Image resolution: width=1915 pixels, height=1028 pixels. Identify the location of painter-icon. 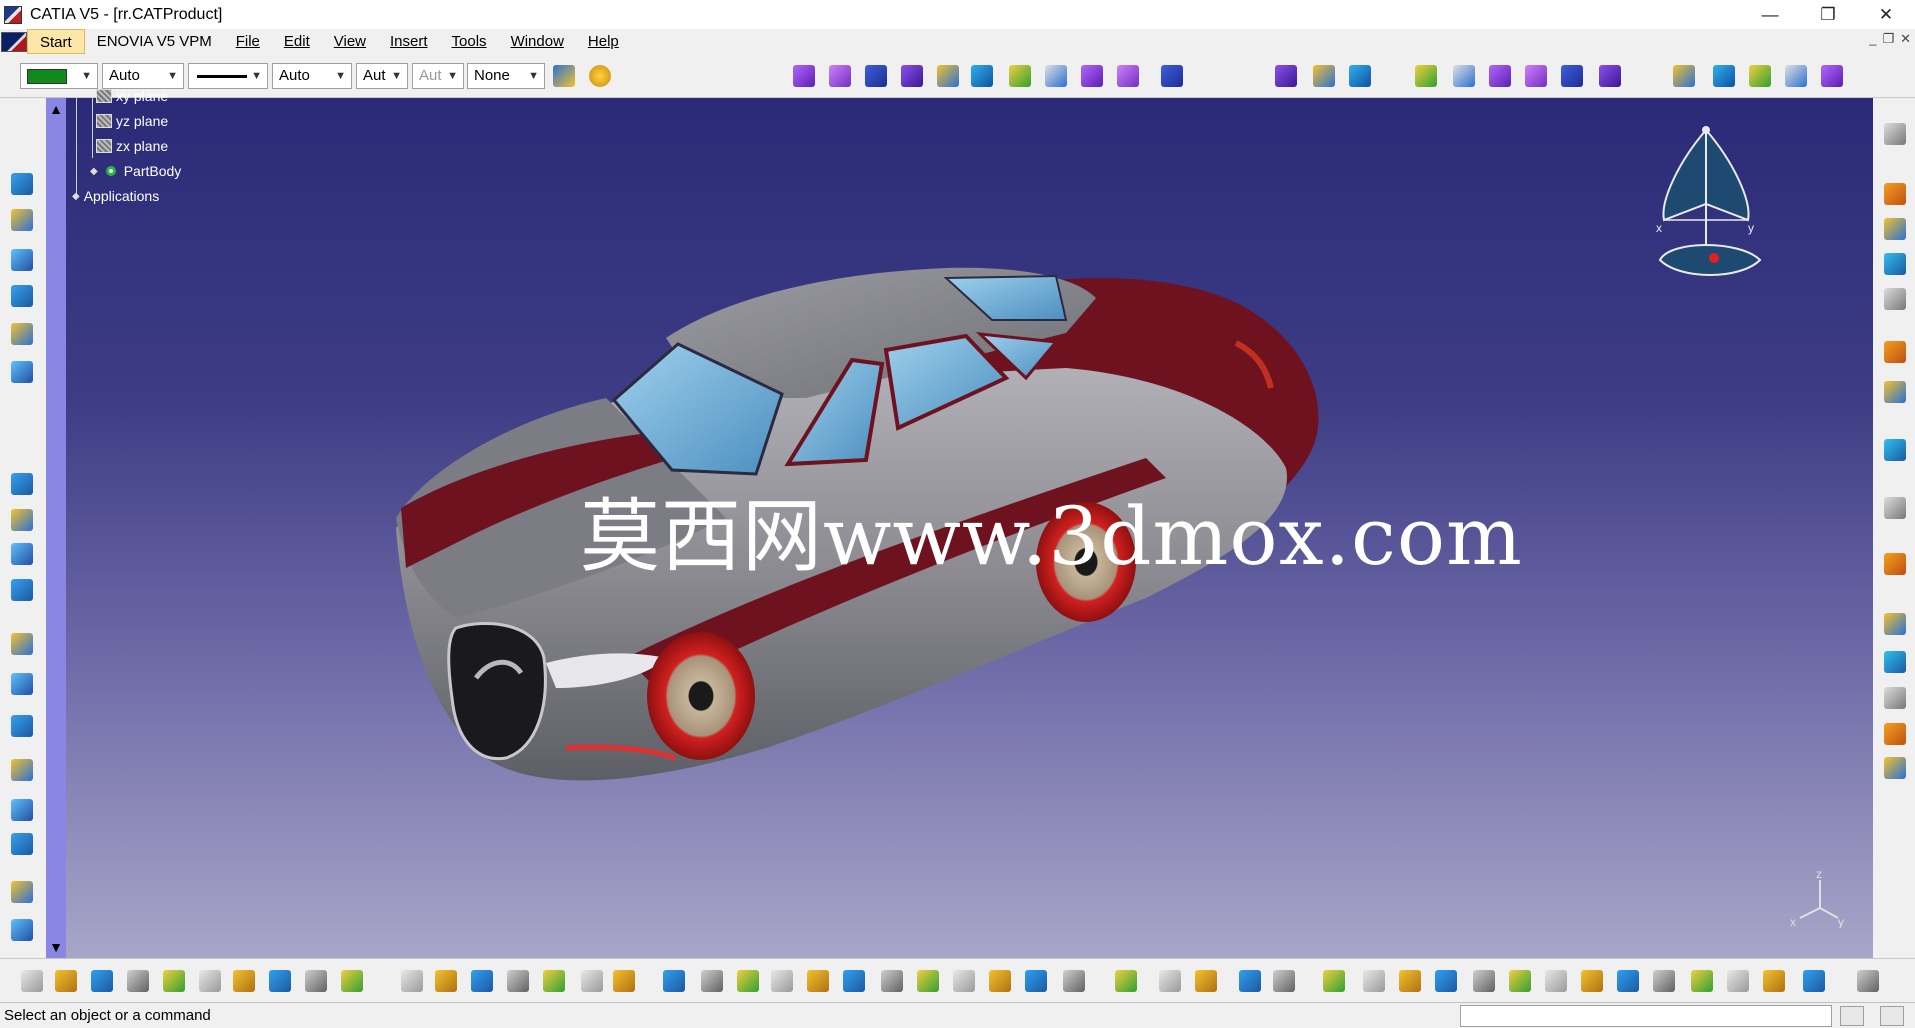
(564, 76).